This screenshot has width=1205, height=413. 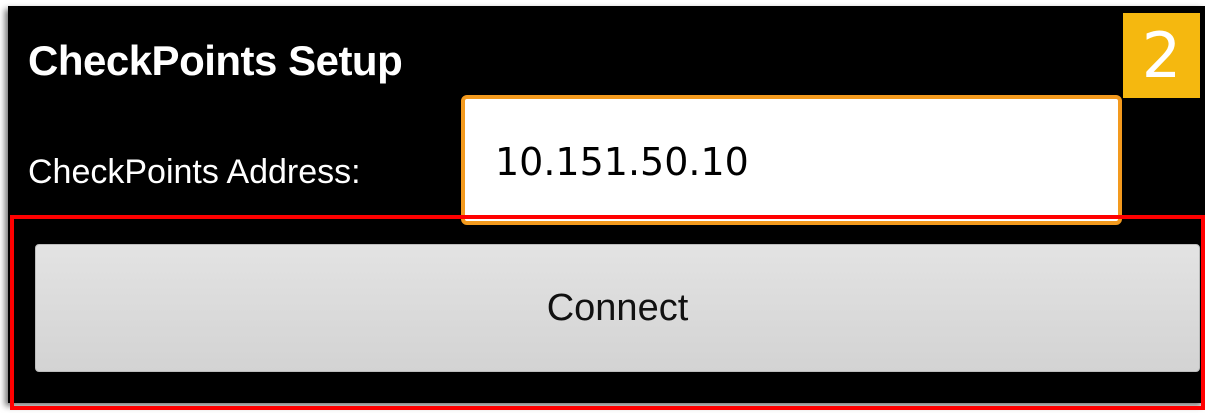 What do you see at coordinates (622, 162) in the screenshot?
I see `address-input-value: 10.151.50.10` at bounding box center [622, 162].